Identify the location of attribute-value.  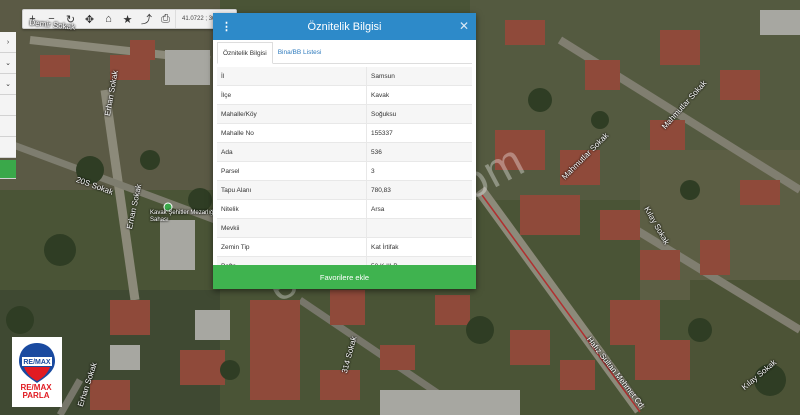
(419, 228).